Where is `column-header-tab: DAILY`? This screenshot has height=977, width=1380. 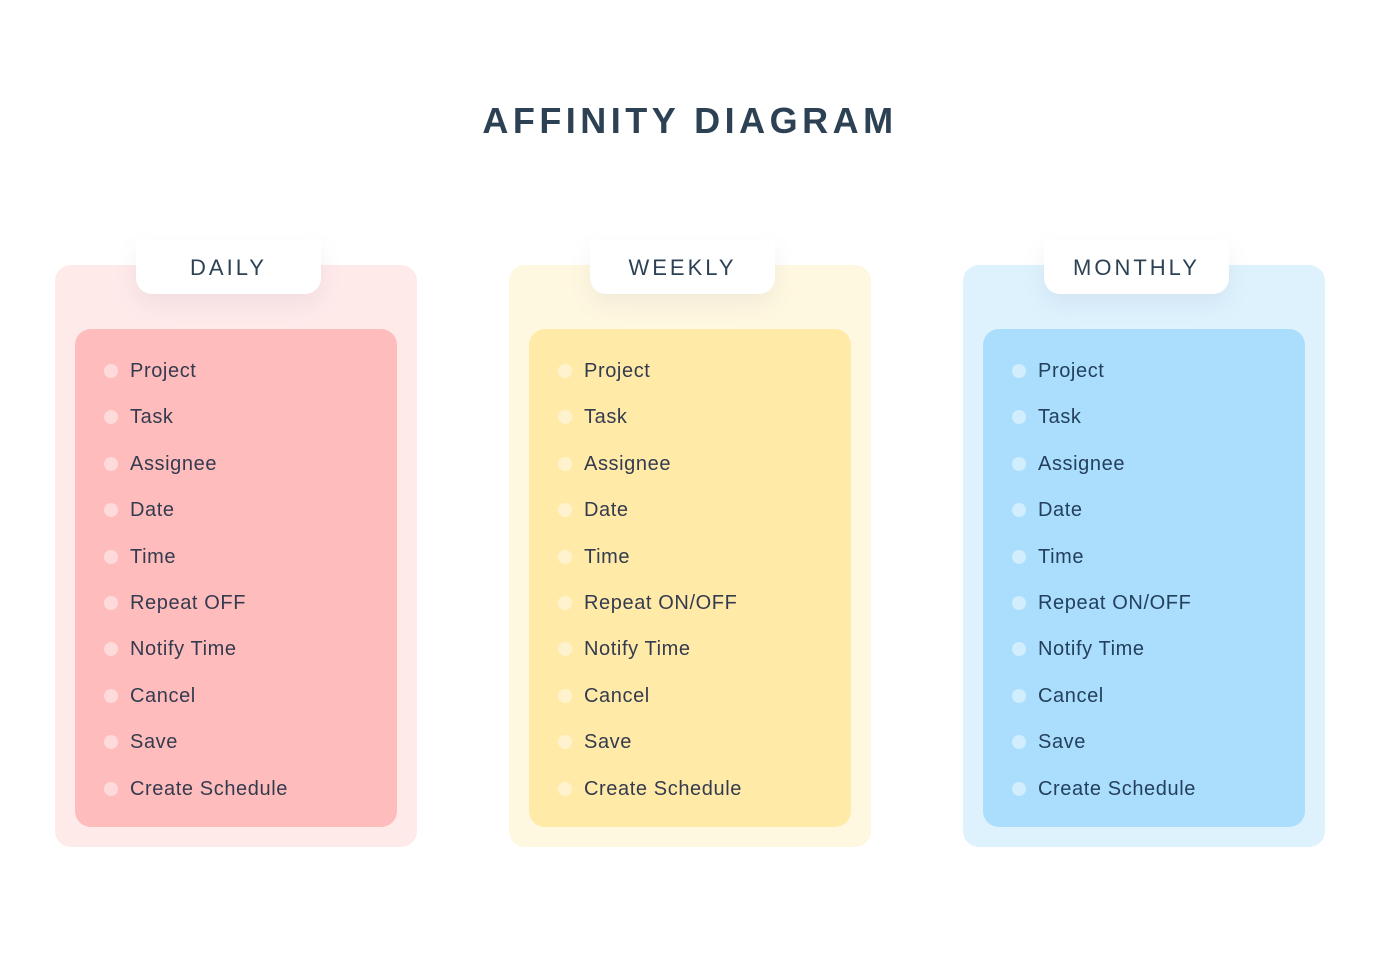 column-header-tab: DAILY is located at coordinates (228, 267).